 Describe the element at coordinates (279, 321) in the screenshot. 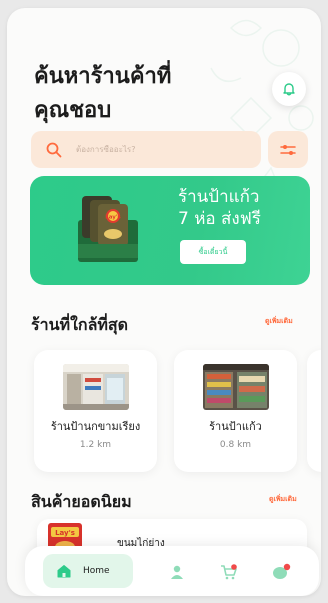

I see `nearby-see-more-link: ดูเพิ่มเติม` at that location.